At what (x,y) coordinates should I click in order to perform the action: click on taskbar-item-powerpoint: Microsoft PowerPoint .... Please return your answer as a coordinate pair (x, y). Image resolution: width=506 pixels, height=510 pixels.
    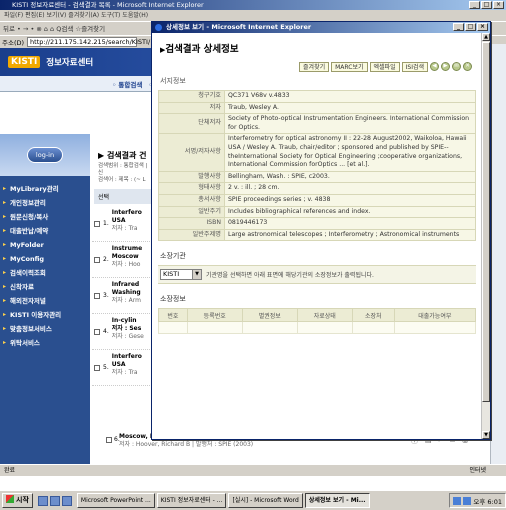
    Looking at the image, I should click on (115, 500).